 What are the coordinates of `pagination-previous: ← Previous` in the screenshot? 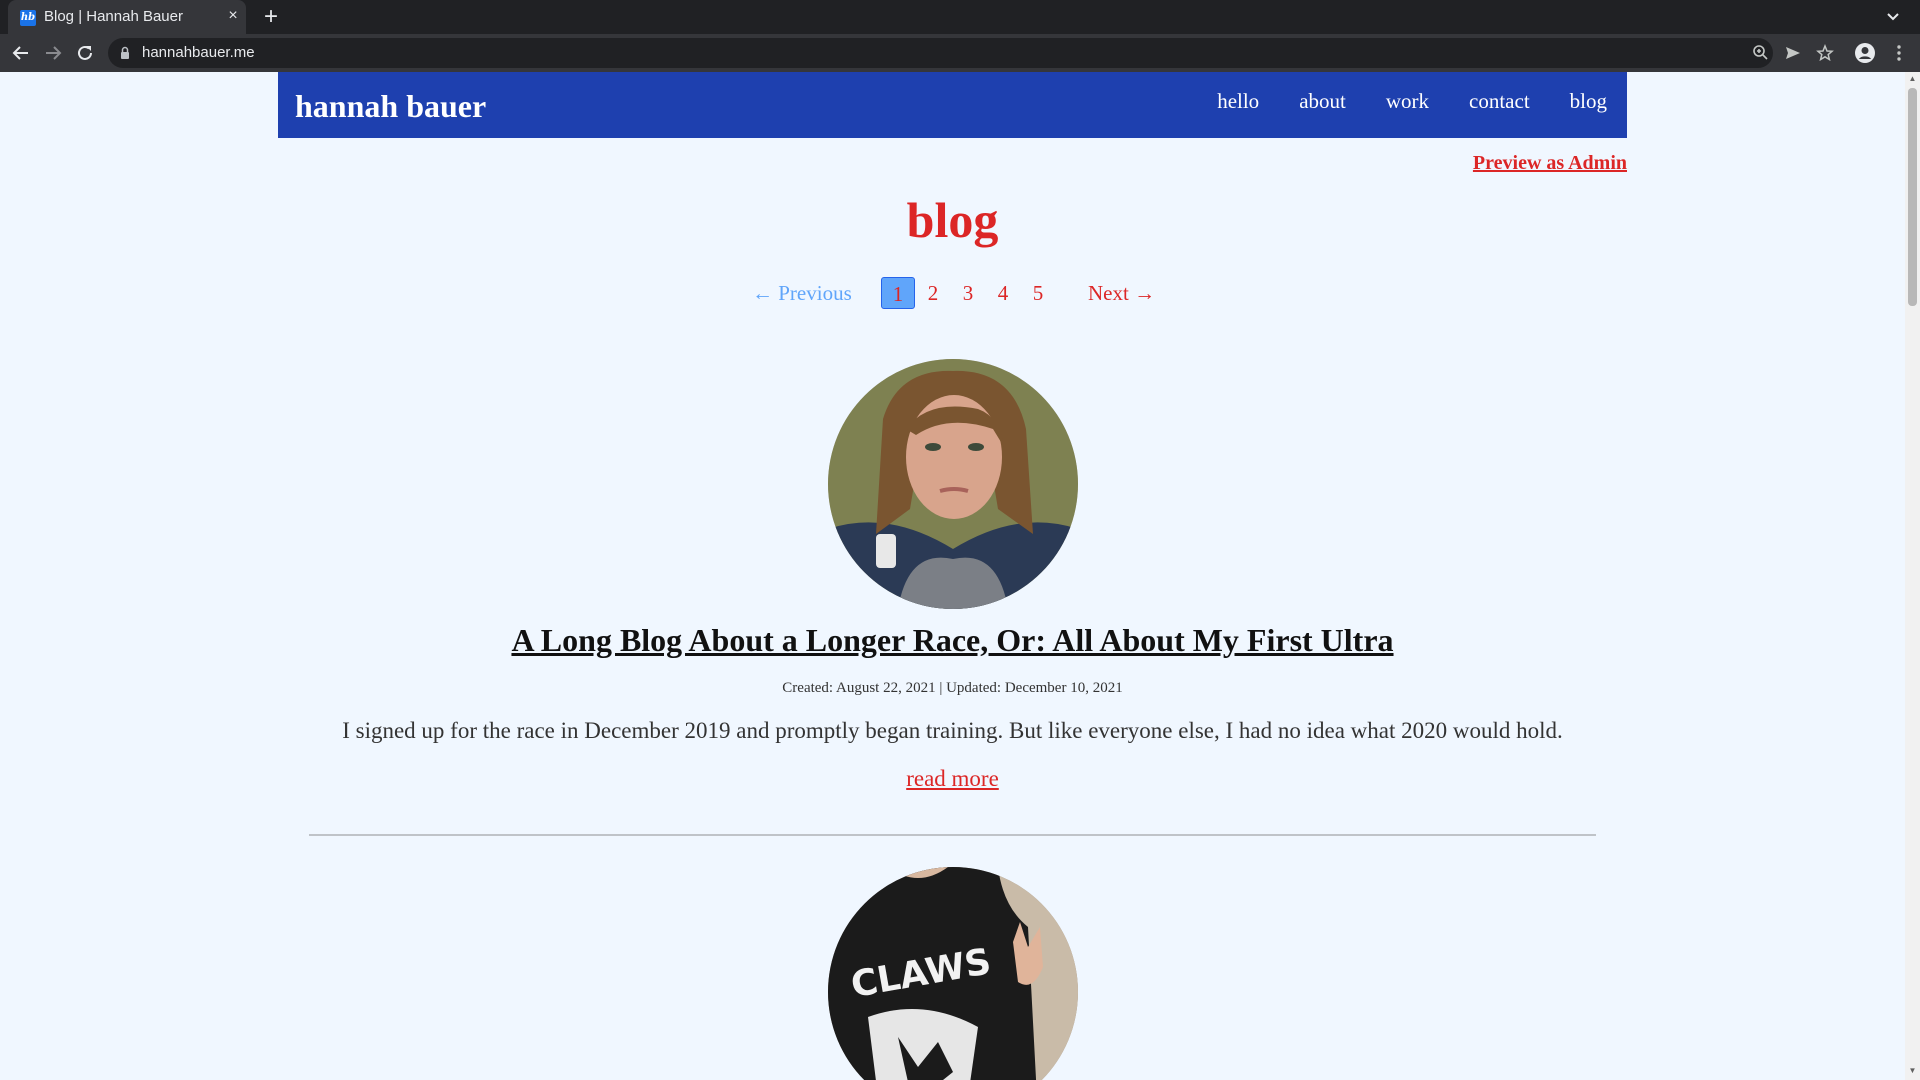 It's located at (802, 293).